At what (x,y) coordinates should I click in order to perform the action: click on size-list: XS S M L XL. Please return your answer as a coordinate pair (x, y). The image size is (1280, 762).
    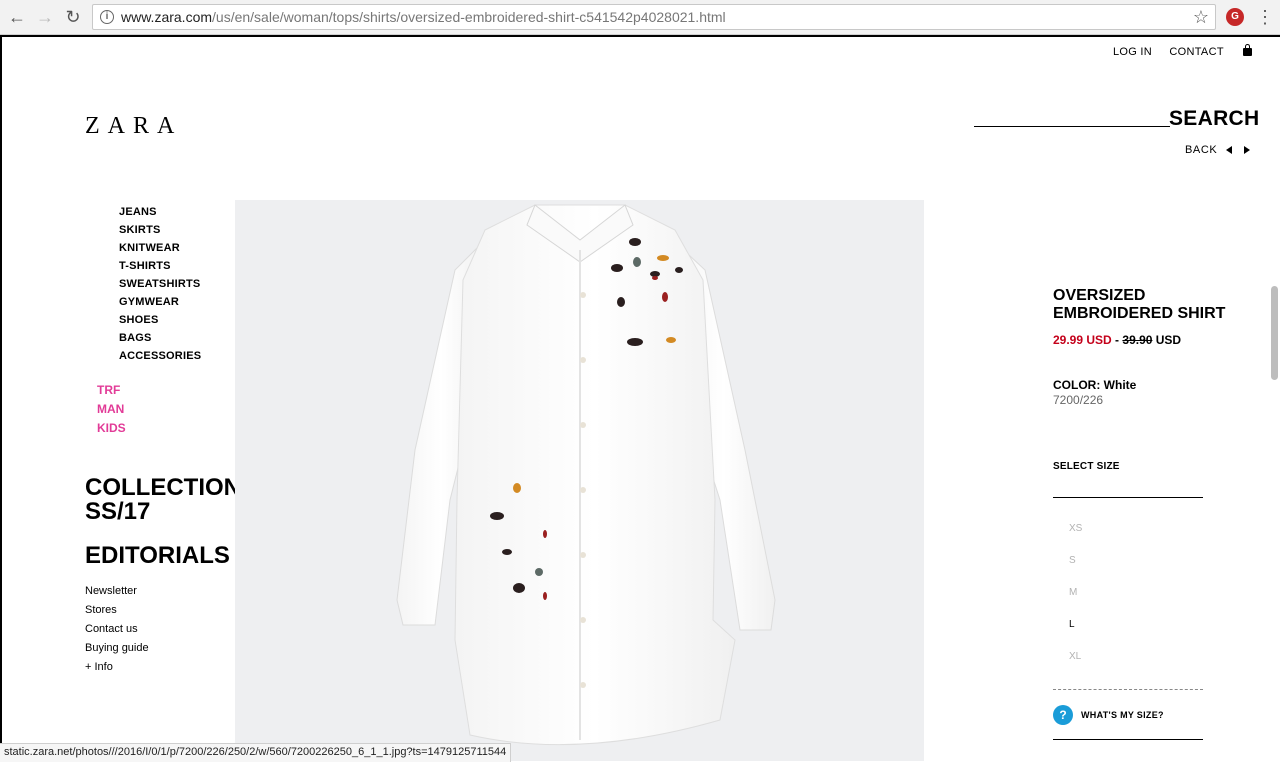
    Looking at the image, I should click on (1075, 602).